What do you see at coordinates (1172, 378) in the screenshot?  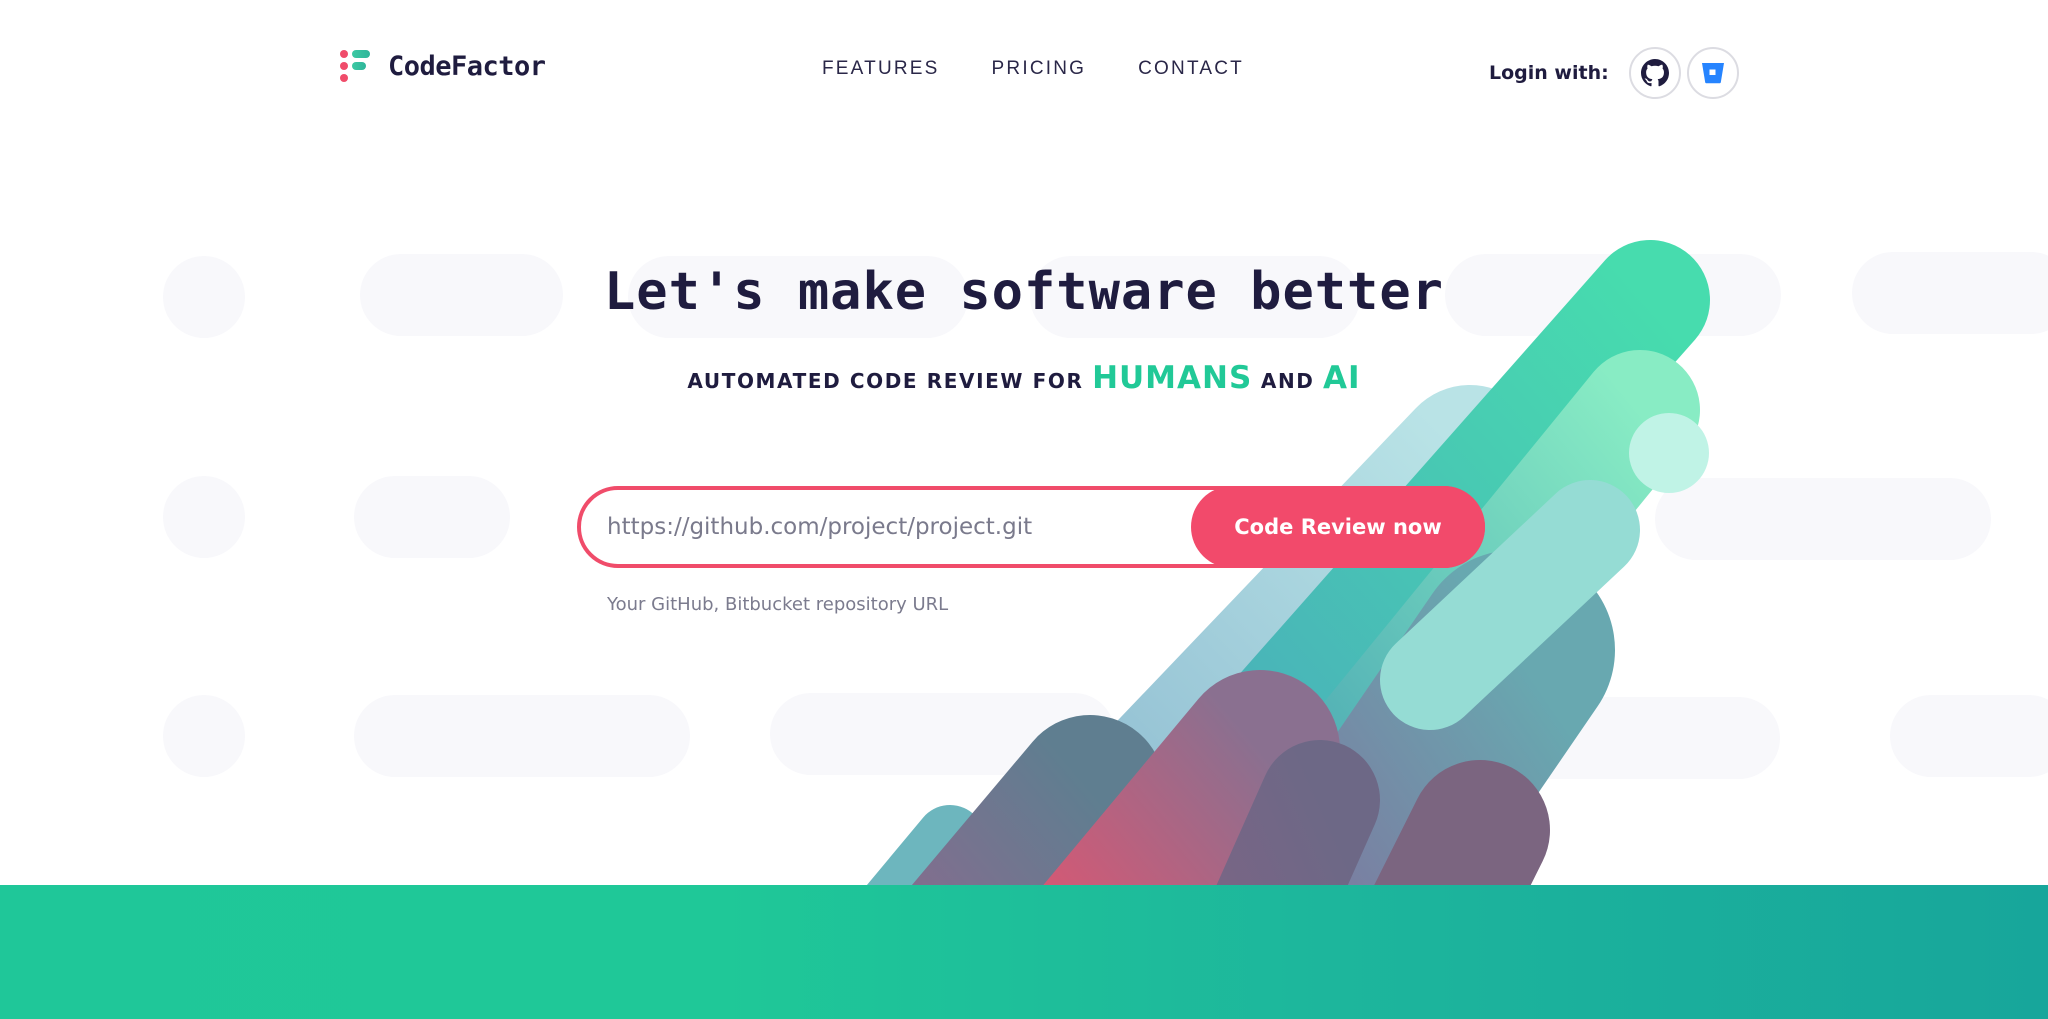 I see `subtitle-humans: HUMANS` at bounding box center [1172, 378].